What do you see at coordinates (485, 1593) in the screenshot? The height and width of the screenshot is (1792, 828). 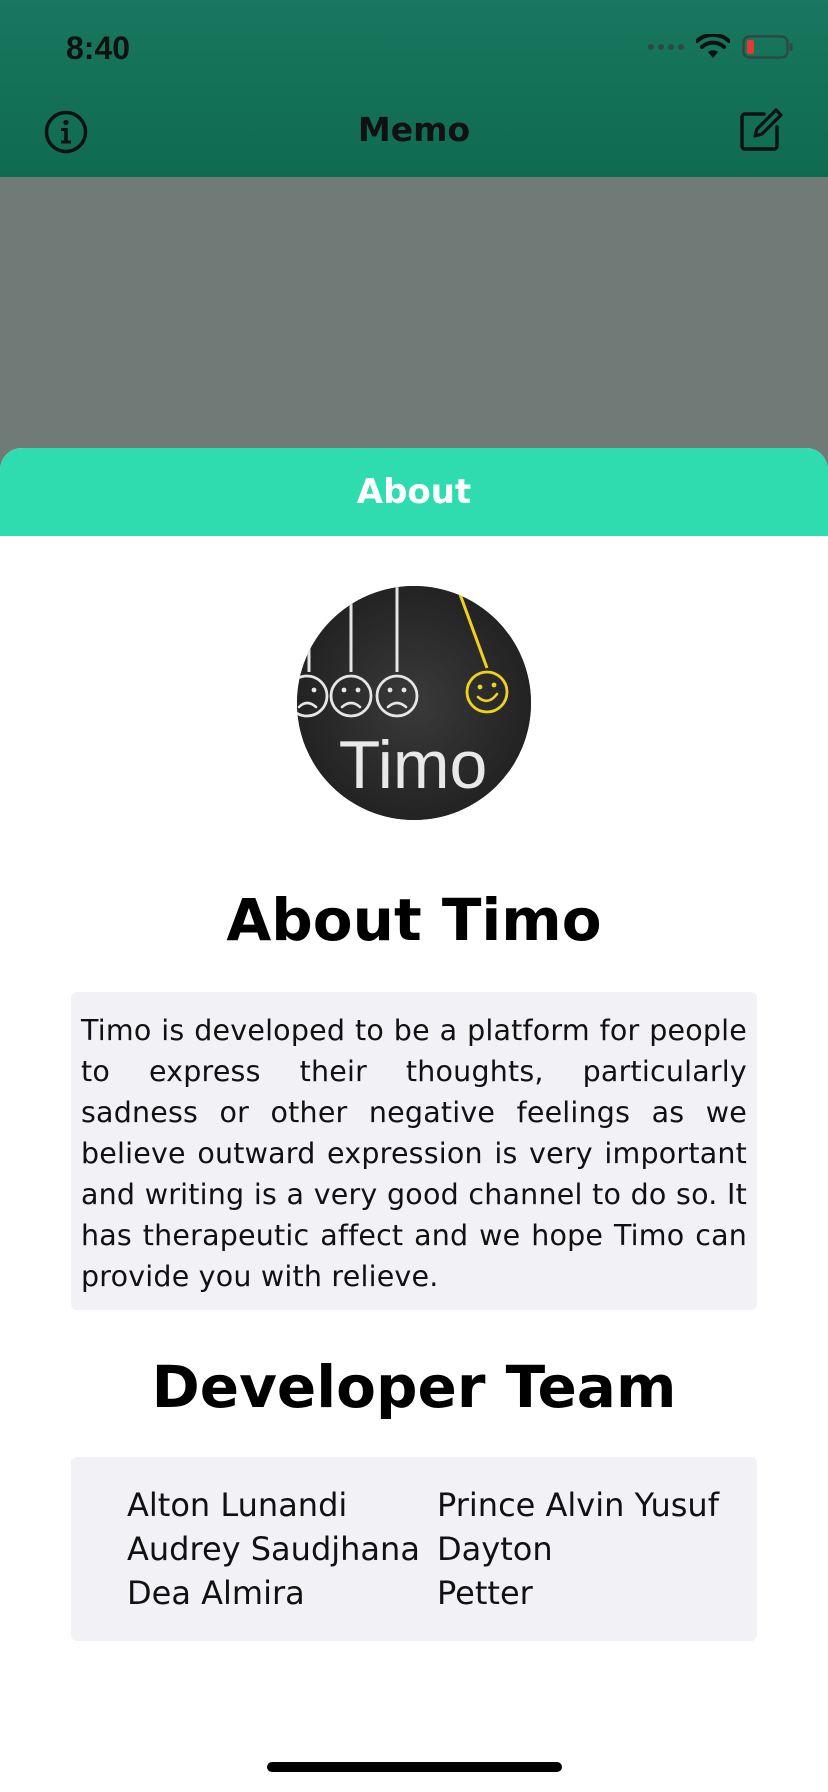 I see `team-member: Petter` at bounding box center [485, 1593].